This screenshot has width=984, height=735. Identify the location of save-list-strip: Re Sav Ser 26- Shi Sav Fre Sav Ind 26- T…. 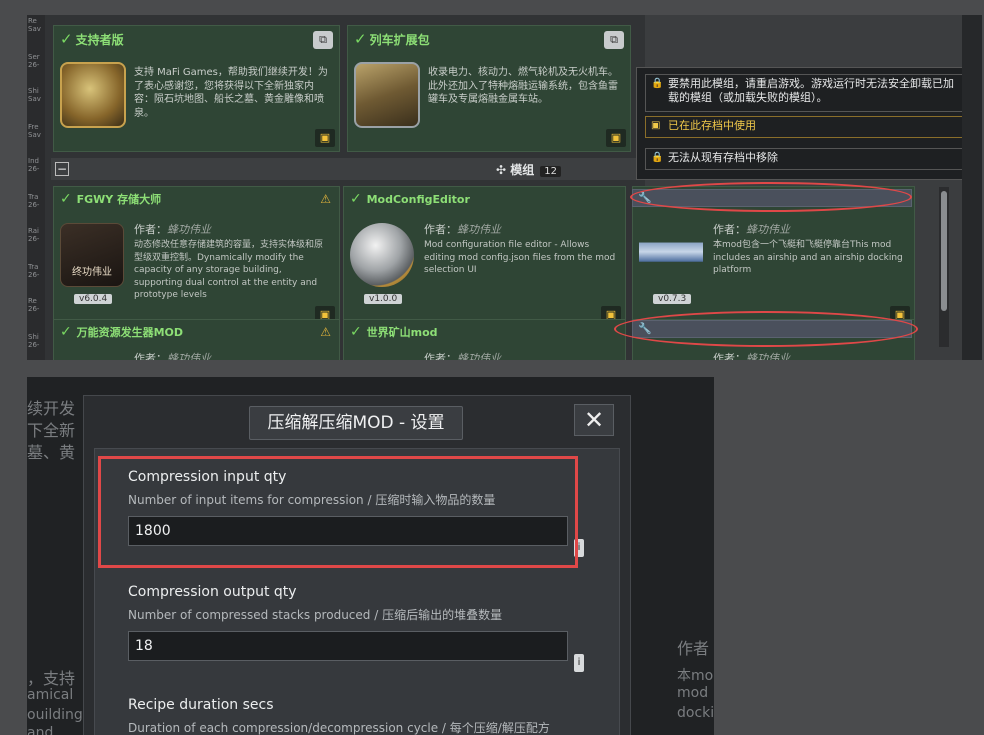
(36, 187).